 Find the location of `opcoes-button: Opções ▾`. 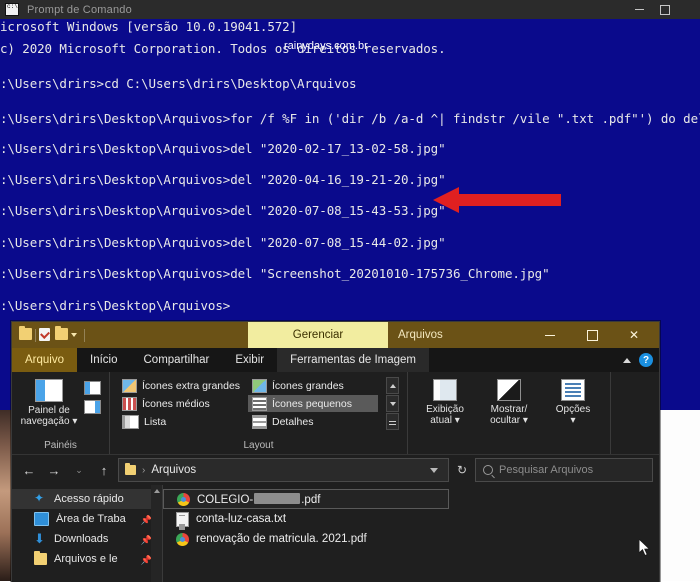

opcoes-button: Opções ▾ is located at coordinates (573, 400).